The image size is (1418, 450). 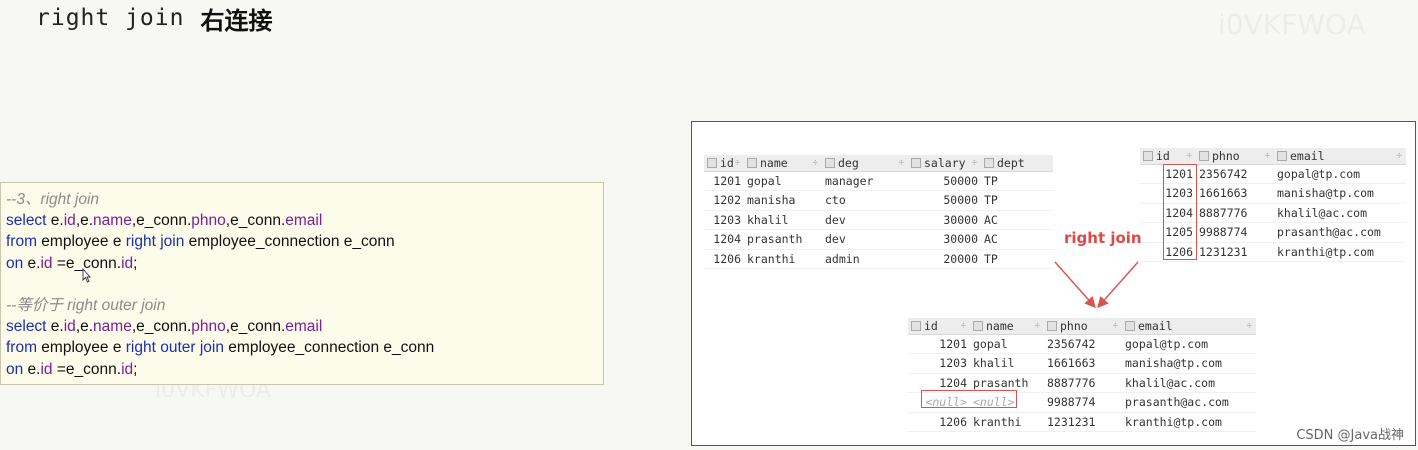 What do you see at coordinates (1177, 402) in the screenshot?
I see `cell-email: prasanth@ac.com` at bounding box center [1177, 402].